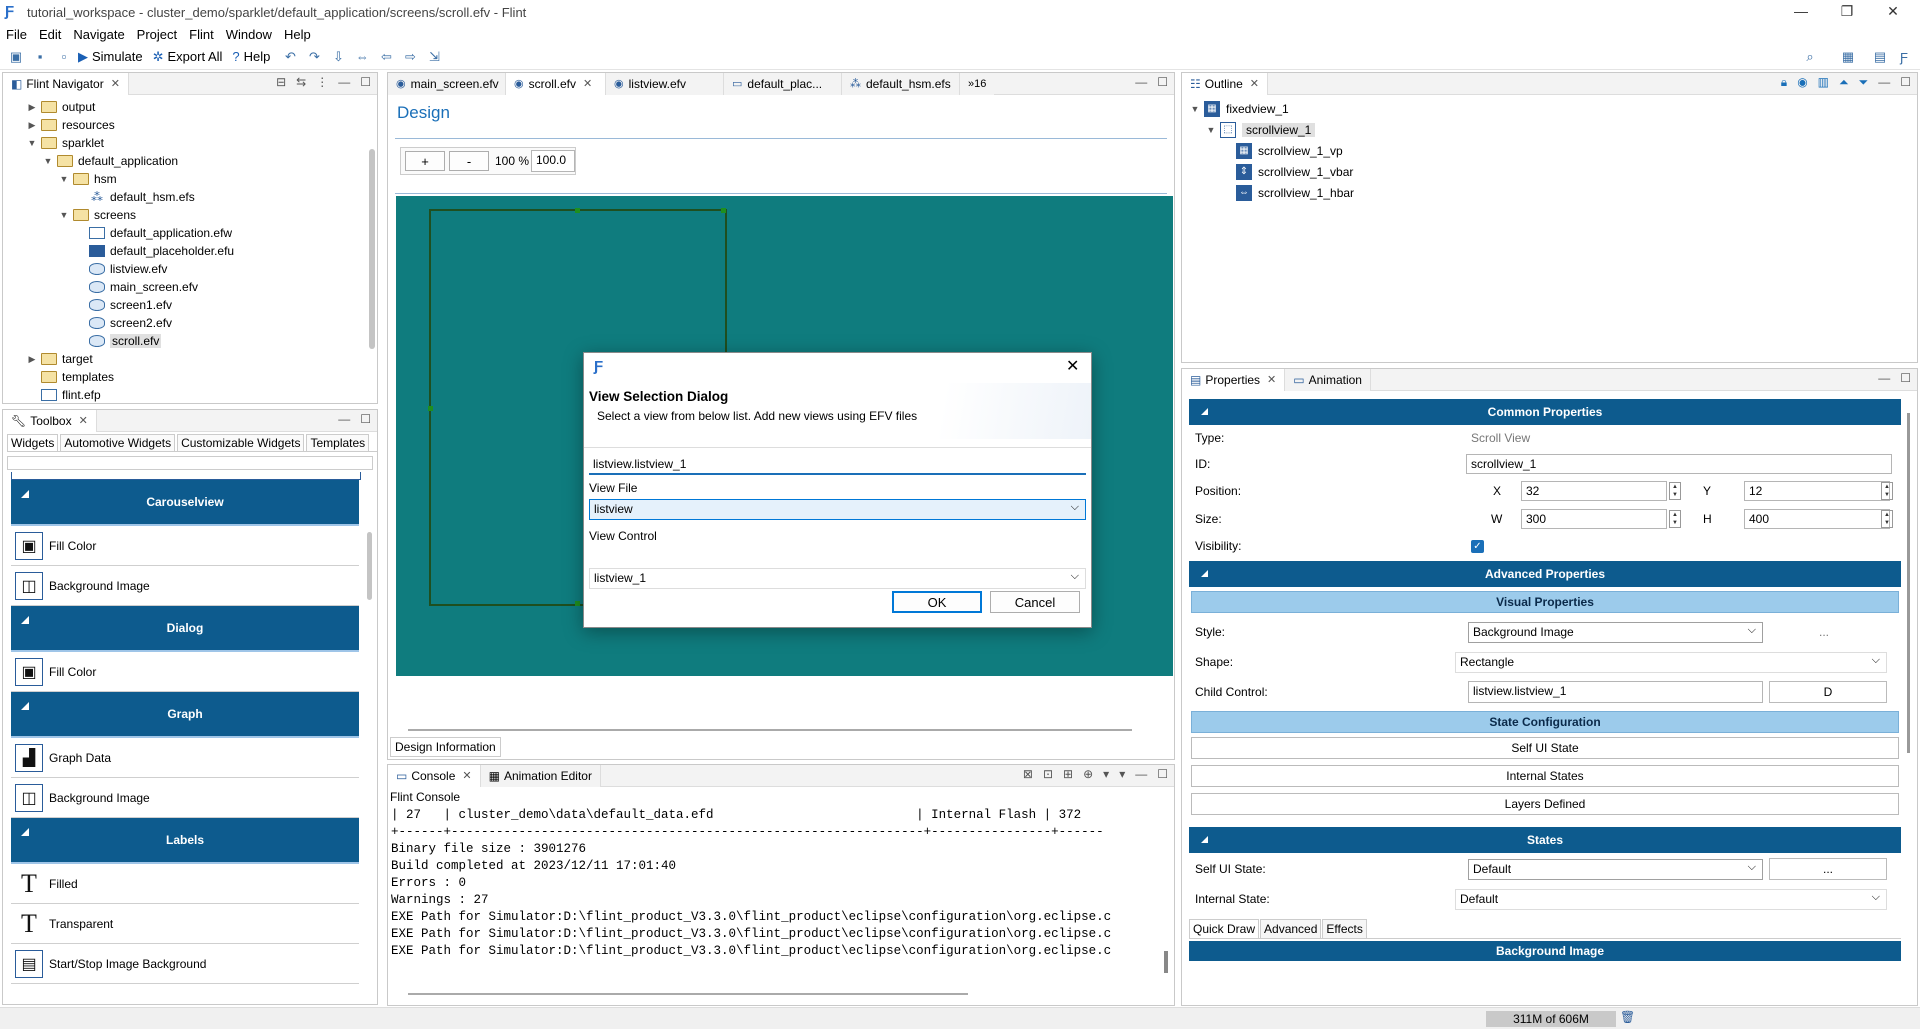 This screenshot has width=1920, height=1029. What do you see at coordinates (185, 924) in the screenshot?
I see `toolbox-item: T Transparent` at bounding box center [185, 924].